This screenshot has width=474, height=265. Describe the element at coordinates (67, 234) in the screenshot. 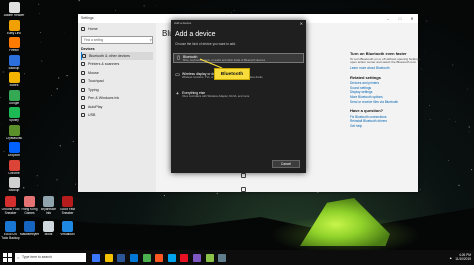

I see `desktop-icon-label: VirtualBox` at that location.